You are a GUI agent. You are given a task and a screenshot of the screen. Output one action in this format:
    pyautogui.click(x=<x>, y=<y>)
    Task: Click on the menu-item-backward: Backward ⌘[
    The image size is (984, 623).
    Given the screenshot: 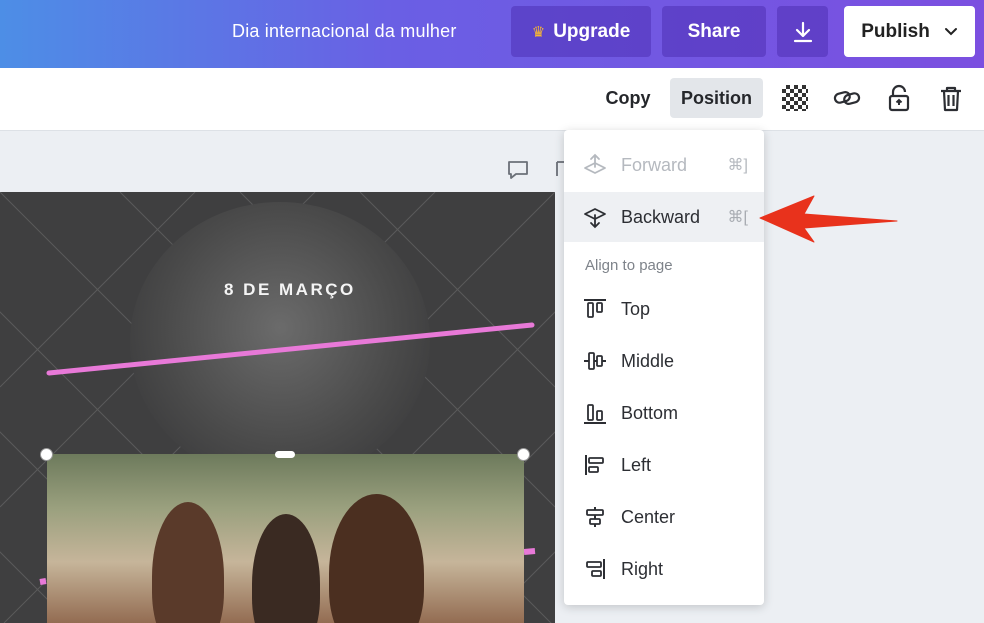 What is the action you would take?
    pyautogui.click(x=664, y=217)
    